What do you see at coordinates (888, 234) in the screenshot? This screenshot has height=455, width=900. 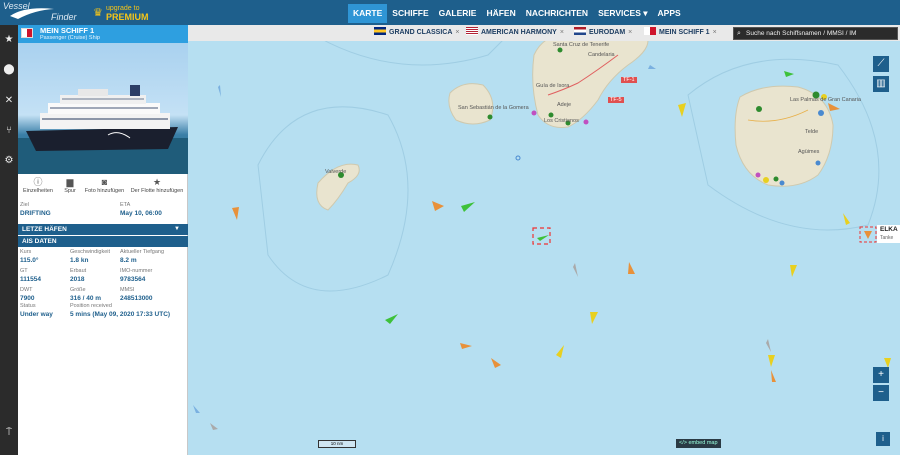 I see `elka-vessel-label: ELKA Tanke` at bounding box center [888, 234].